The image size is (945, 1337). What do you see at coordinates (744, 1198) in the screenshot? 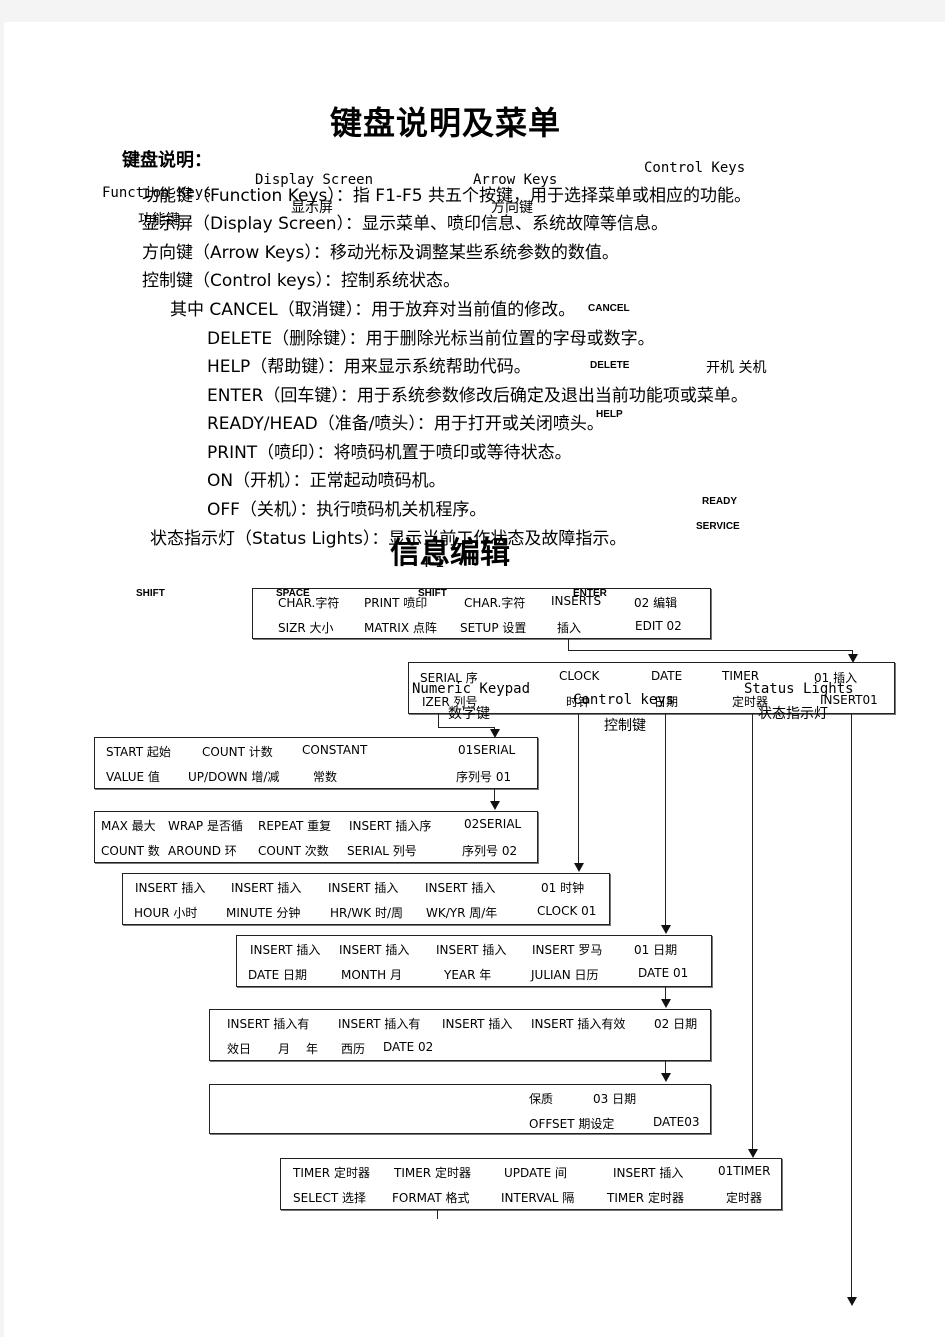
I see `menu-cell: 定时器` at bounding box center [744, 1198].